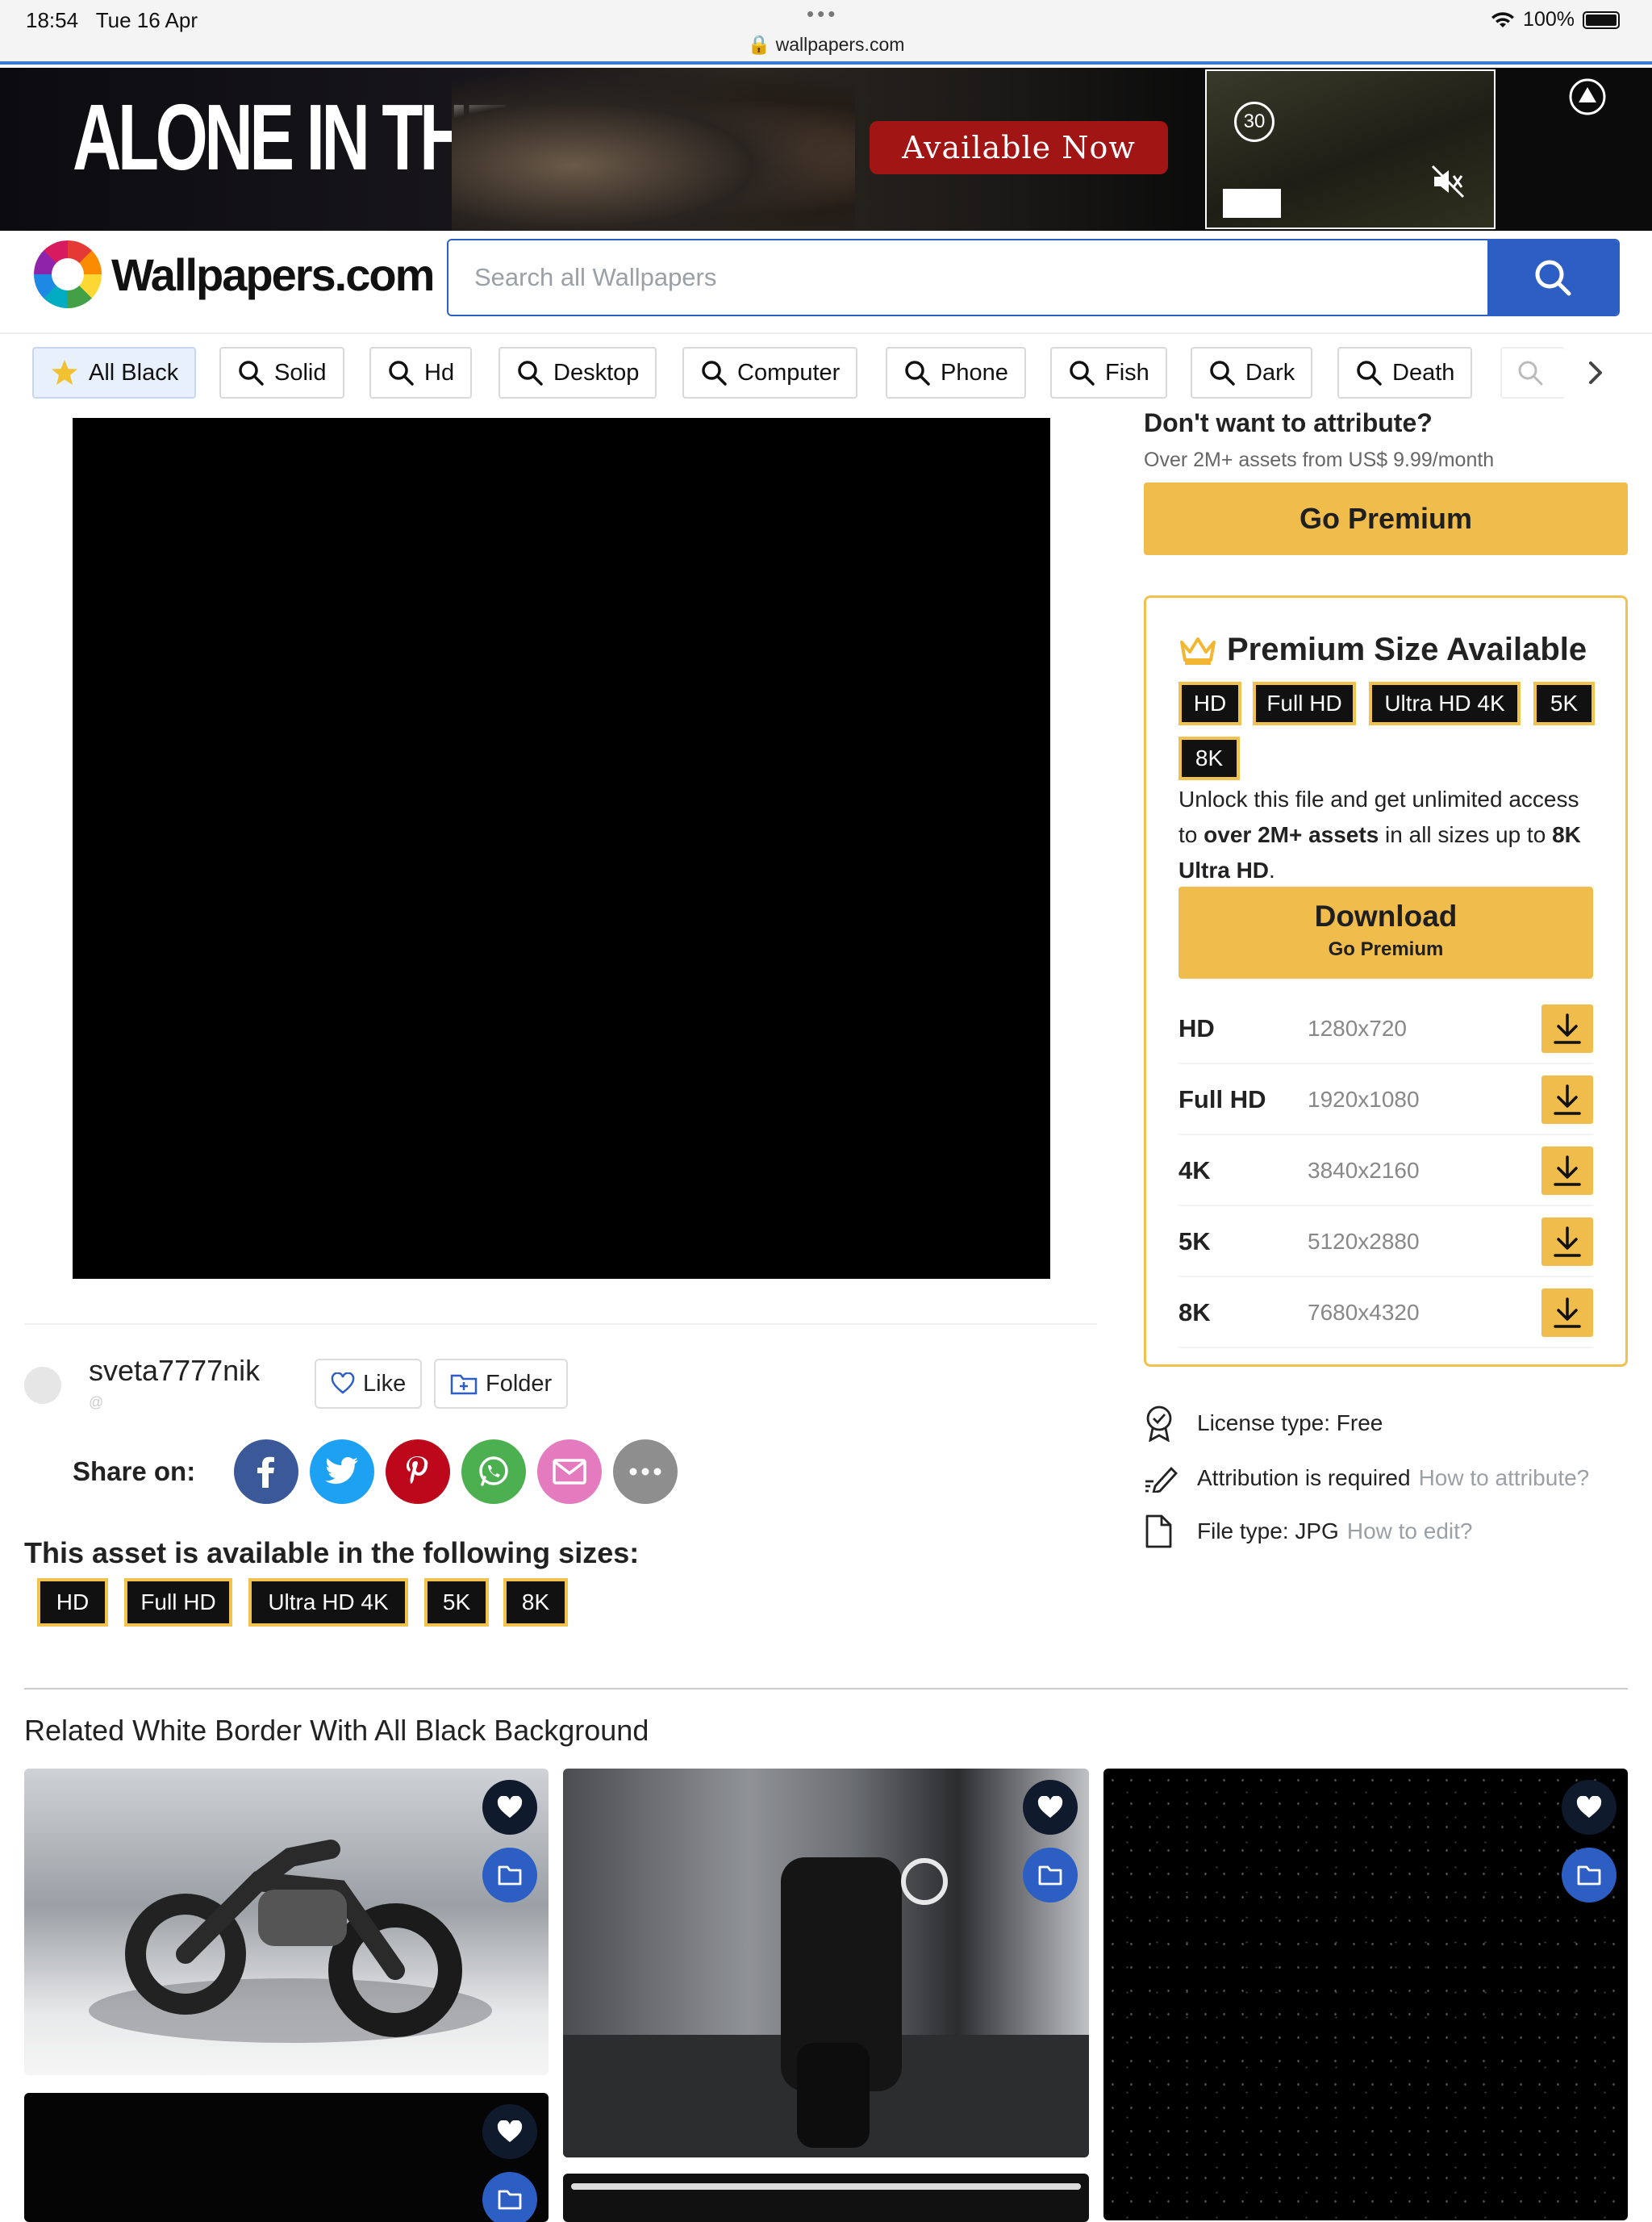 This screenshot has width=1652, height=2222. What do you see at coordinates (1308, 1531) in the screenshot?
I see `filetype-info: File type: JPG How to edit?` at bounding box center [1308, 1531].